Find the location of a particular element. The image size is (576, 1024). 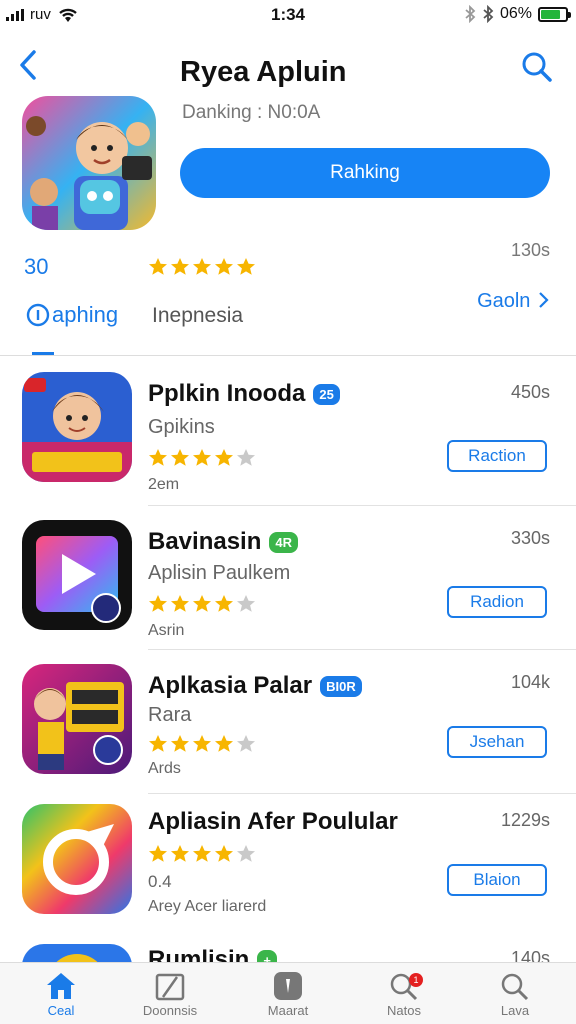

tab-bar: Ceal Doonnsis Maarat 1 Natos Lava is located at coordinates (288, 993).